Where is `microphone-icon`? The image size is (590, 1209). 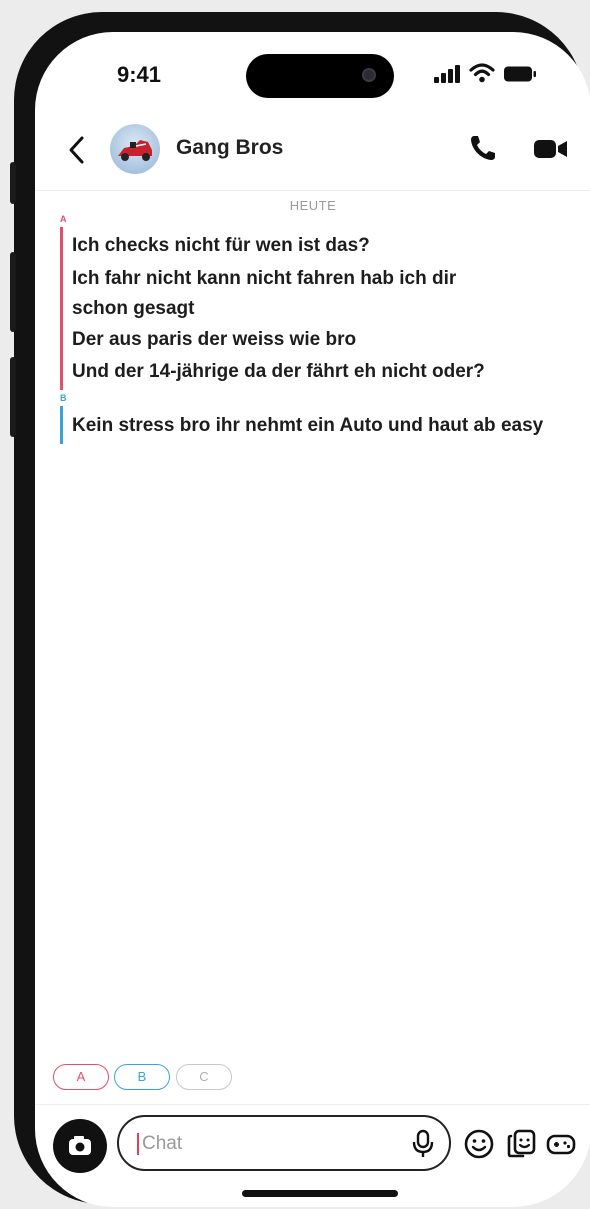
microphone-icon is located at coordinates (423, 1144).